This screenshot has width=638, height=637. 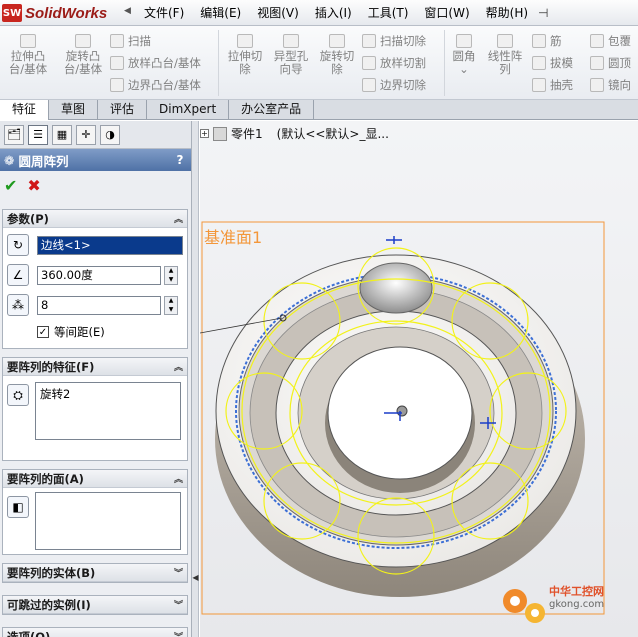 I want to click on panel-splitter: ◀, so click(x=195, y=379).